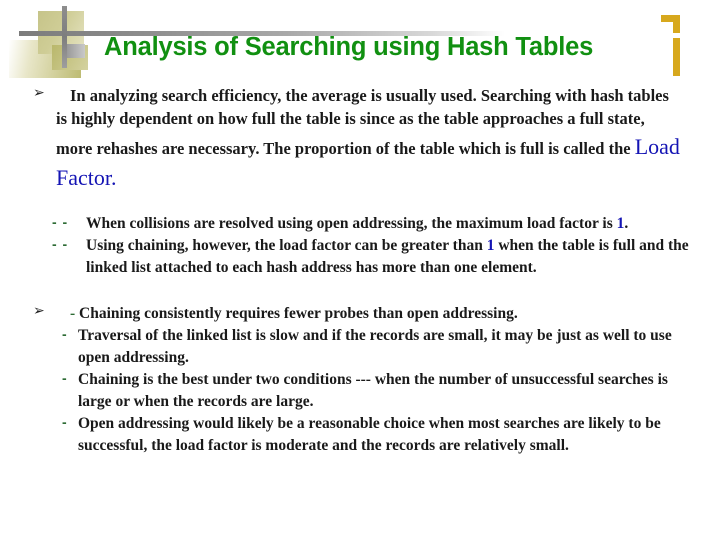 The width and height of the screenshot is (720, 540). I want to click on decorative-gray-tab, so click(76, 51).